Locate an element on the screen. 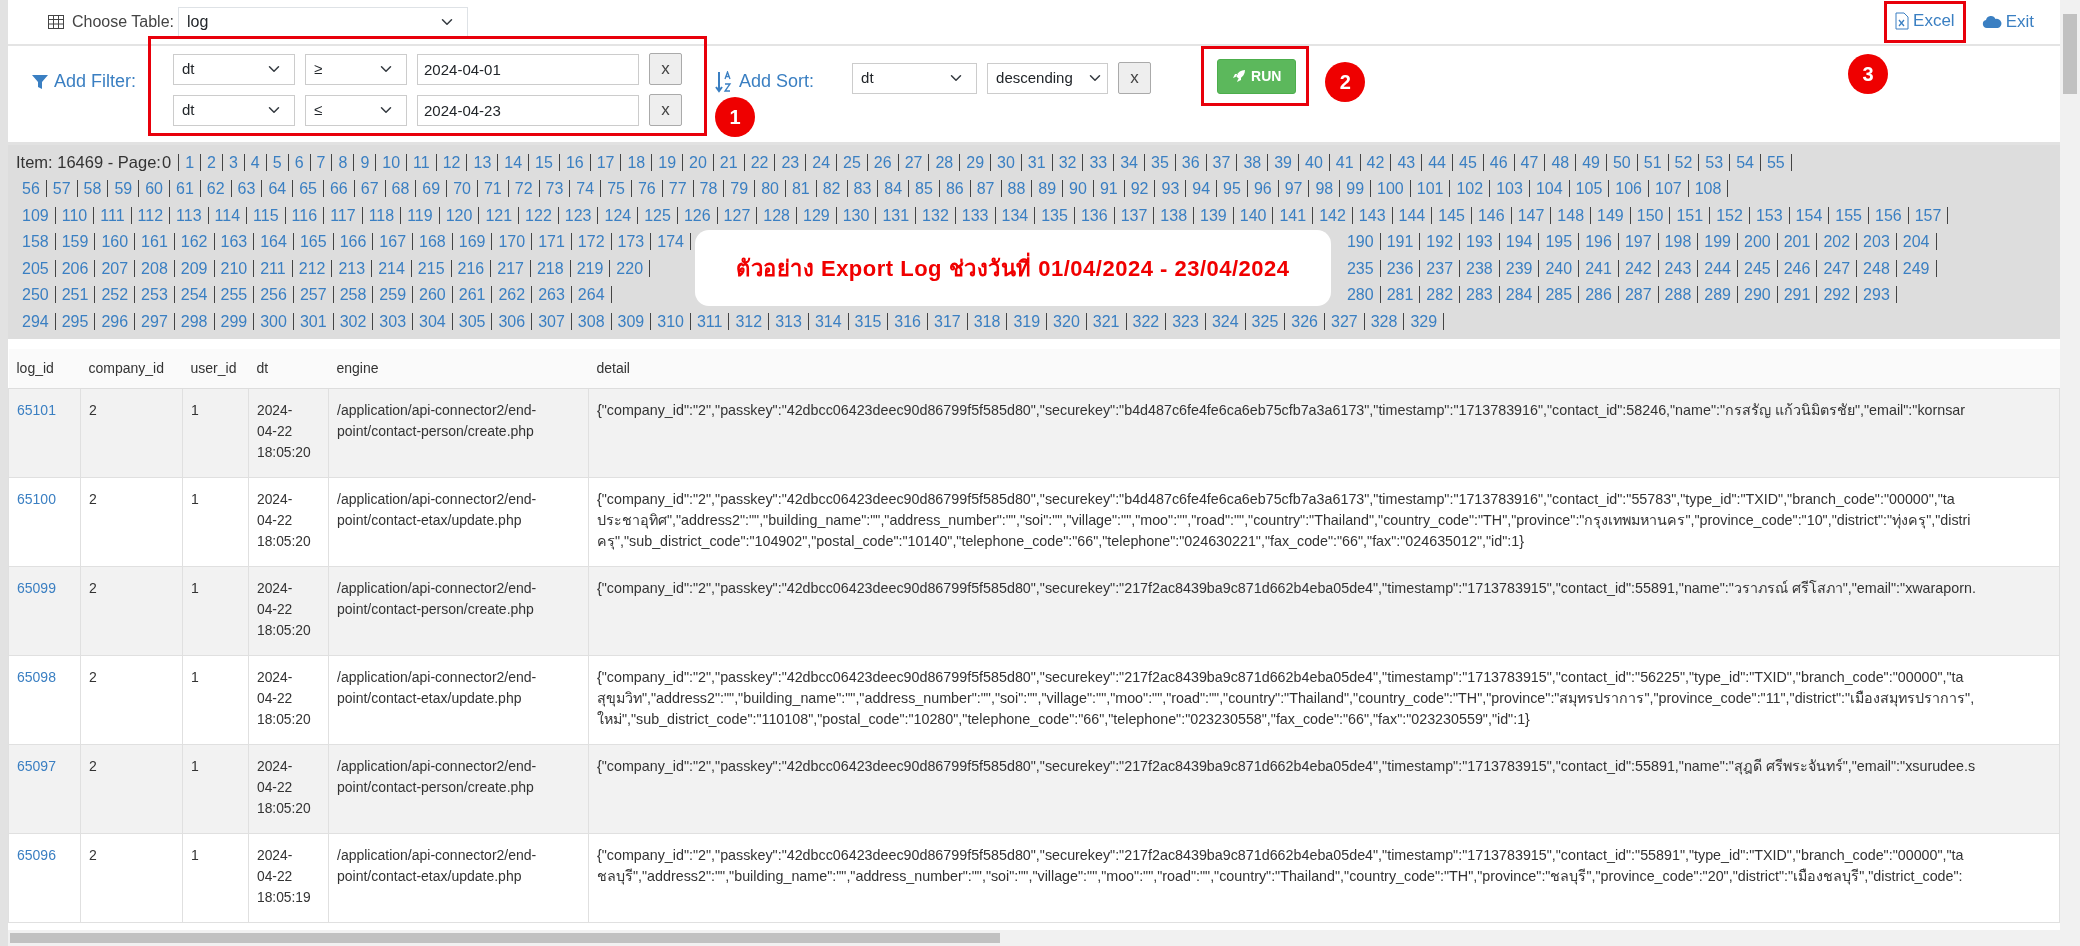  page-link: 207 is located at coordinates (115, 268).